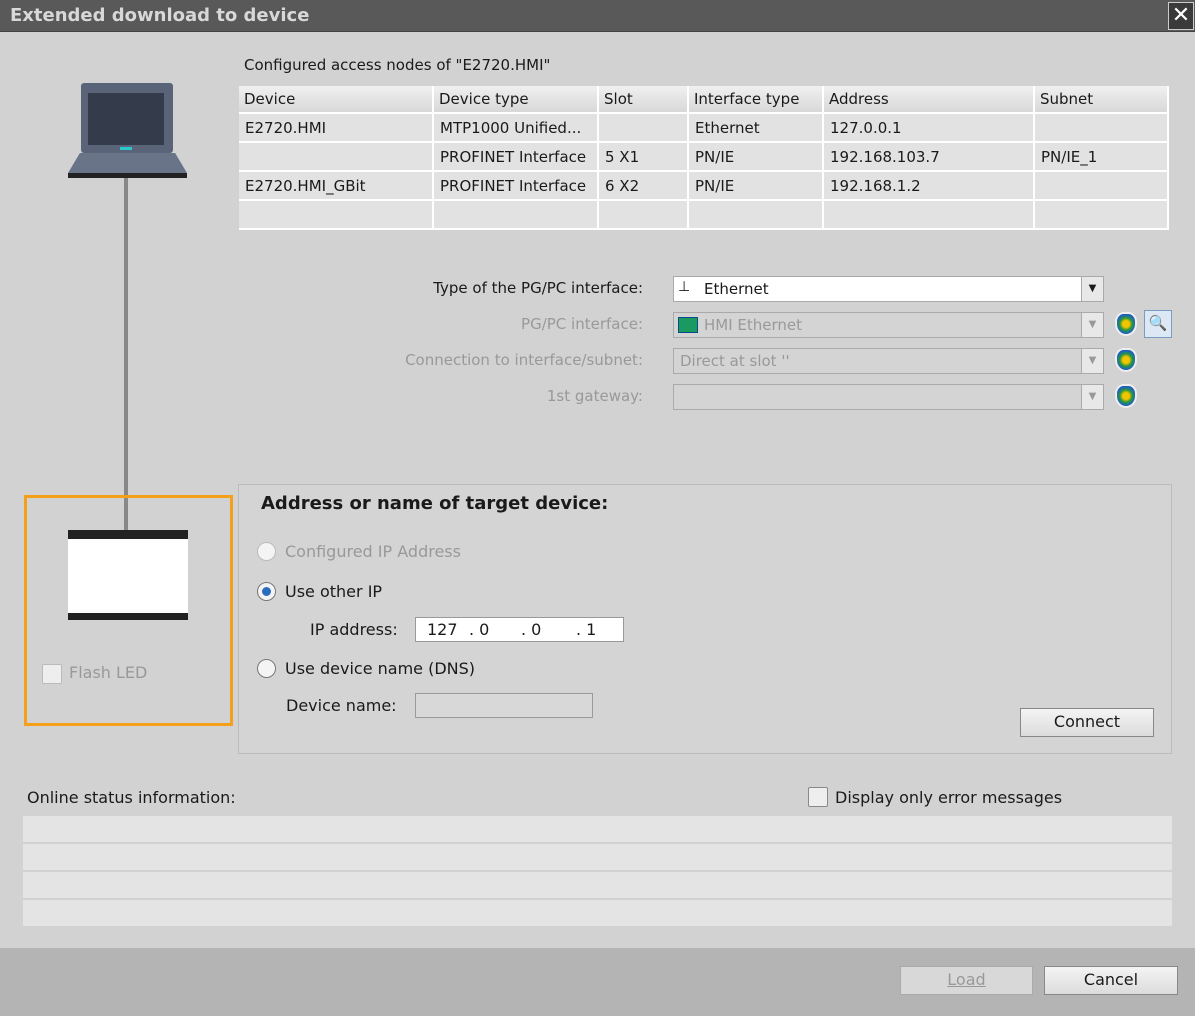 This screenshot has height=1016, width=1195. What do you see at coordinates (336, 127) in the screenshot?
I see `cell: E2720.HMI` at bounding box center [336, 127].